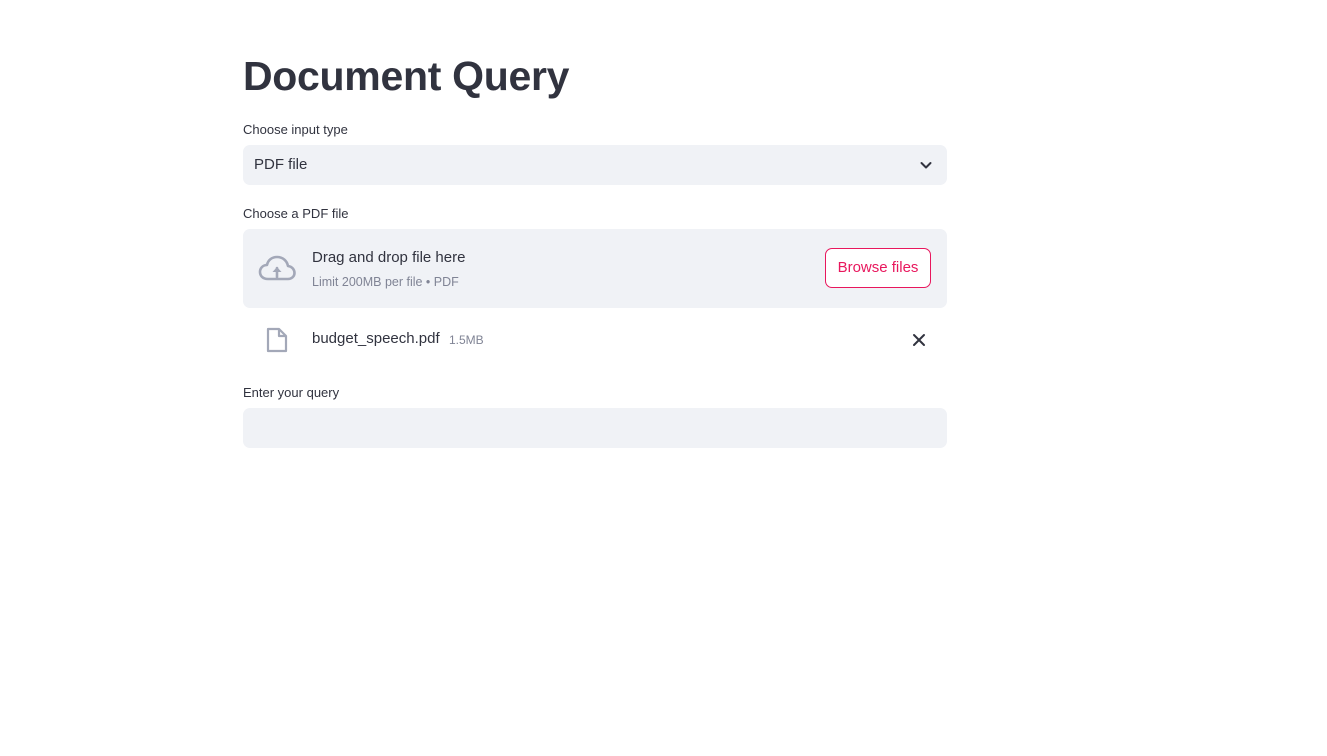  Describe the element at coordinates (295, 129) in the screenshot. I see `input-type-label: Choose input type` at that location.